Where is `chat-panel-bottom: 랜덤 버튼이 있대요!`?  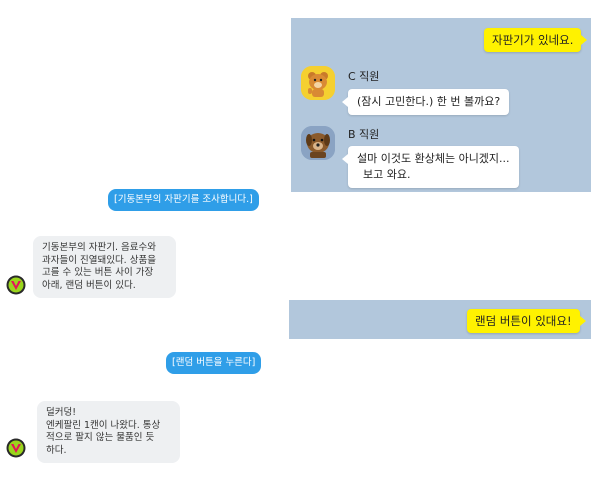
chat-panel-bottom: 랜덤 버튼이 있대요! is located at coordinates (440, 319).